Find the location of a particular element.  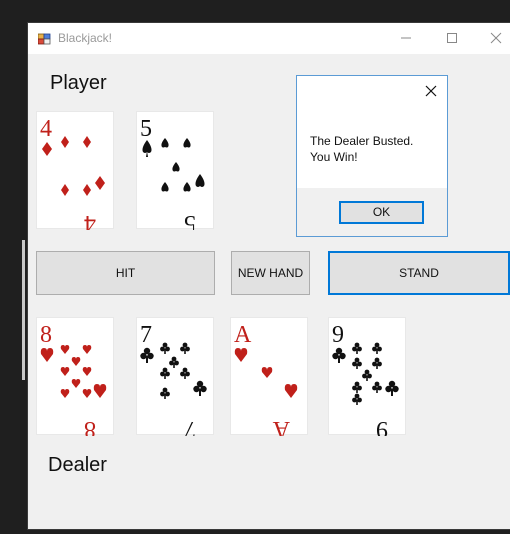

player-card-2: 5 5 is located at coordinates (175, 170).